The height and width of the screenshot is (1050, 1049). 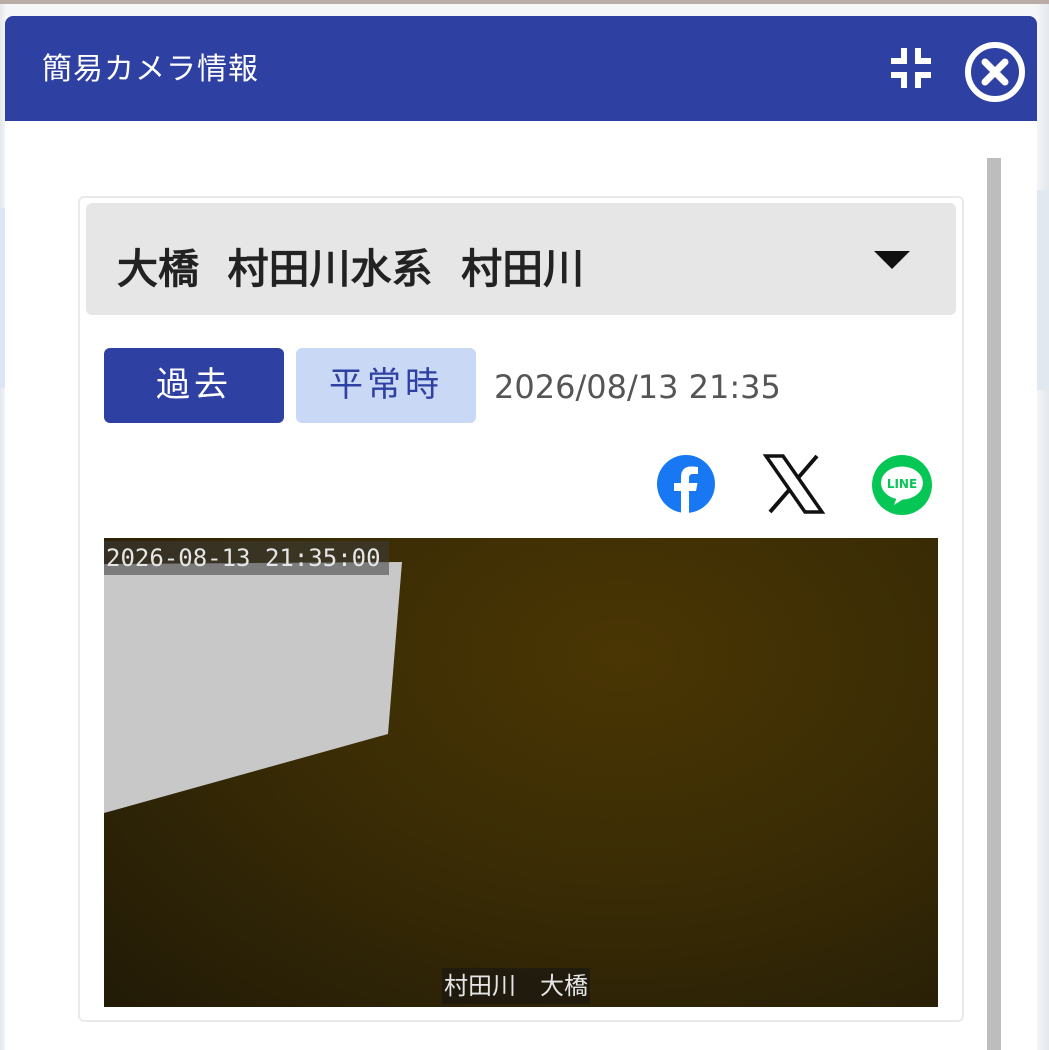 I want to click on x-share-button, so click(x=794, y=484).